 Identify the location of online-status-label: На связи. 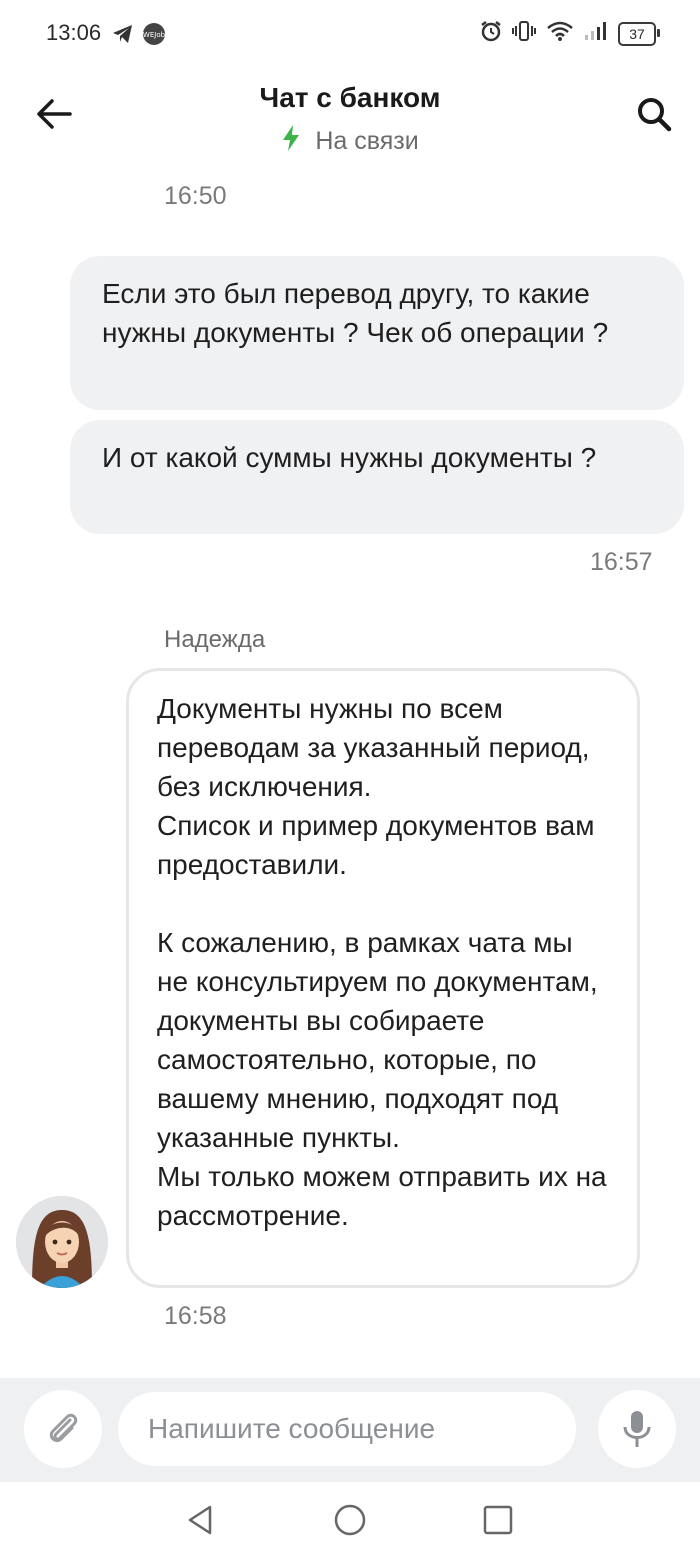
(367, 141).